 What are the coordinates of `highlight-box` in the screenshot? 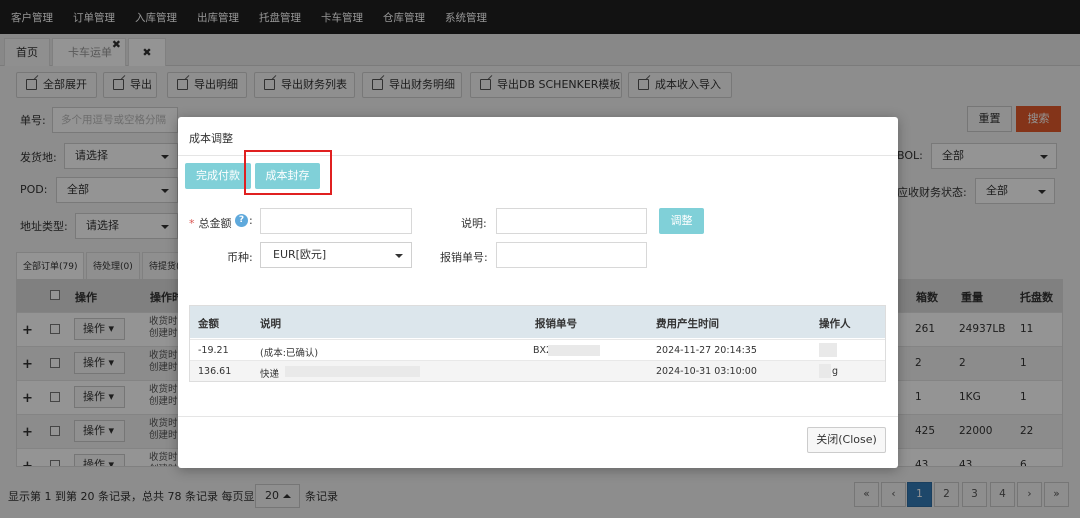 It's located at (288, 172).